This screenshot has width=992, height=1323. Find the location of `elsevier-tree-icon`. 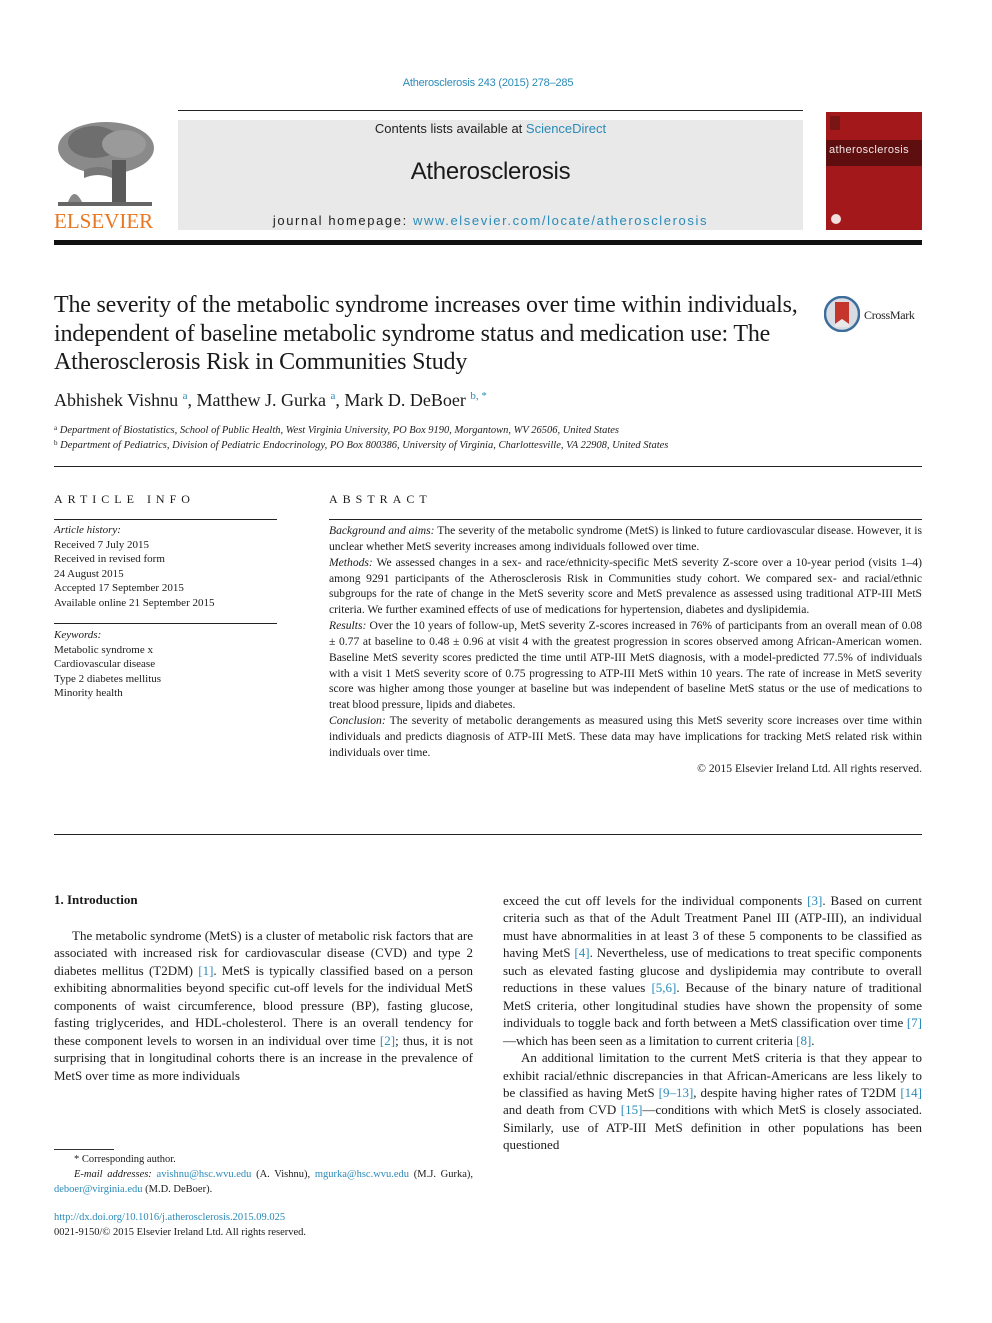

elsevier-tree-icon is located at coordinates (105, 165).